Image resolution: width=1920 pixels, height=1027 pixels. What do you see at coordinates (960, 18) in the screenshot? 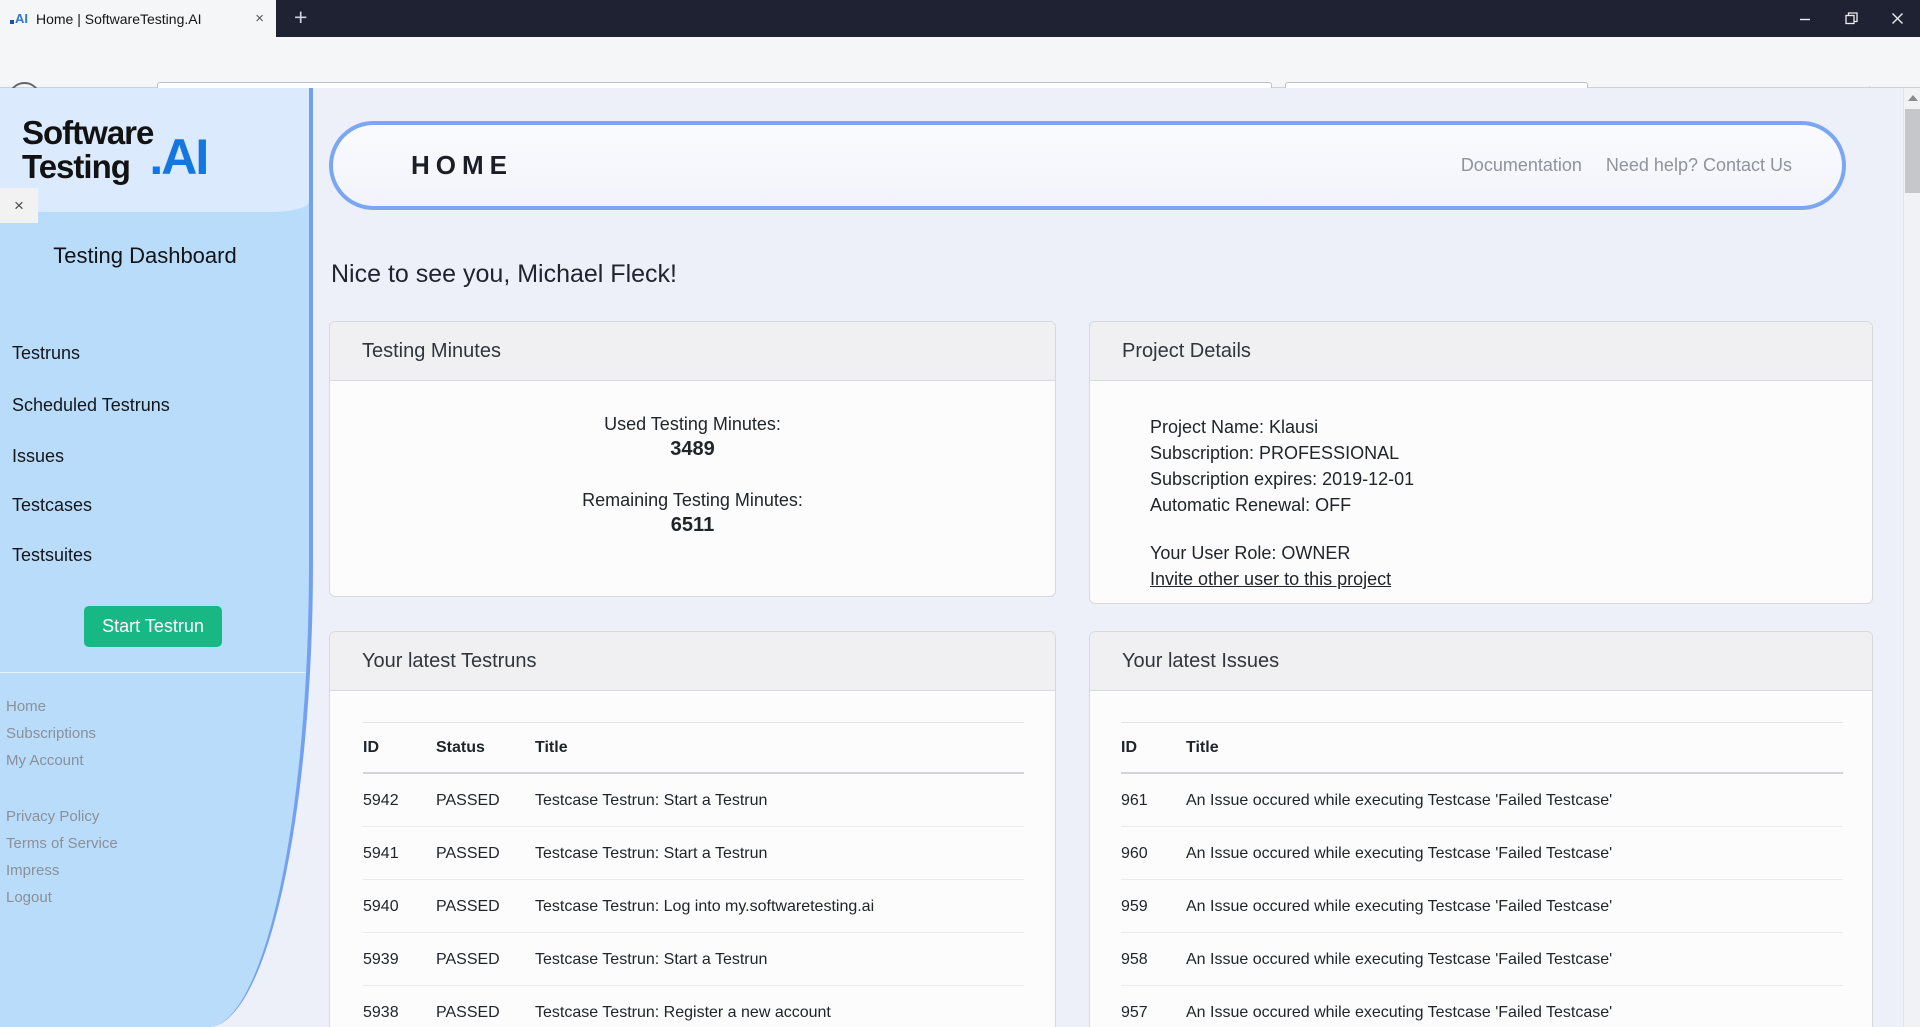
I see `browser-titlebar: AI Home | SoftwareTesting.AI × +` at bounding box center [960, 18].